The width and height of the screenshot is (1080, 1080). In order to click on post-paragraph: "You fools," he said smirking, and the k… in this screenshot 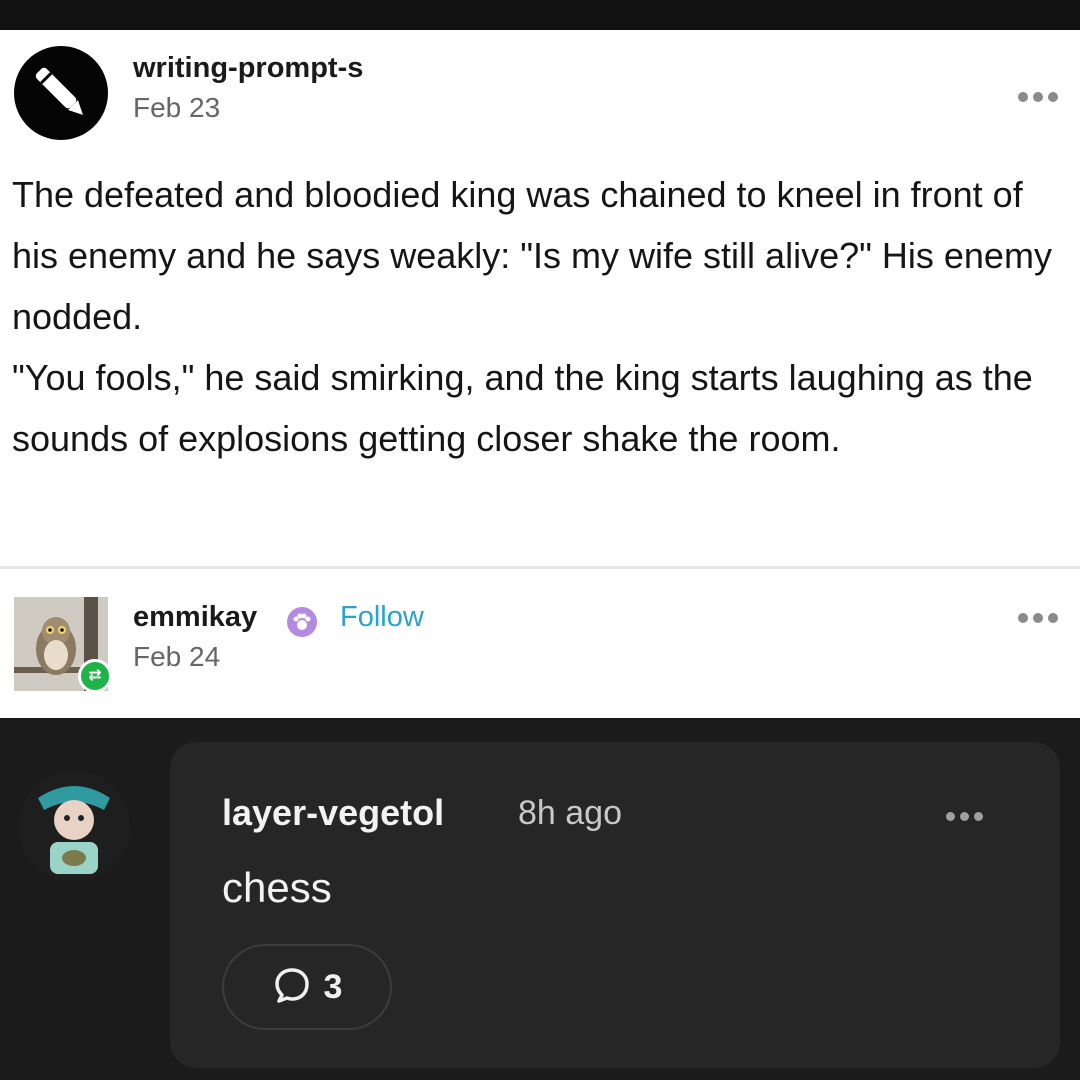, I will do `click(522, 408)`.